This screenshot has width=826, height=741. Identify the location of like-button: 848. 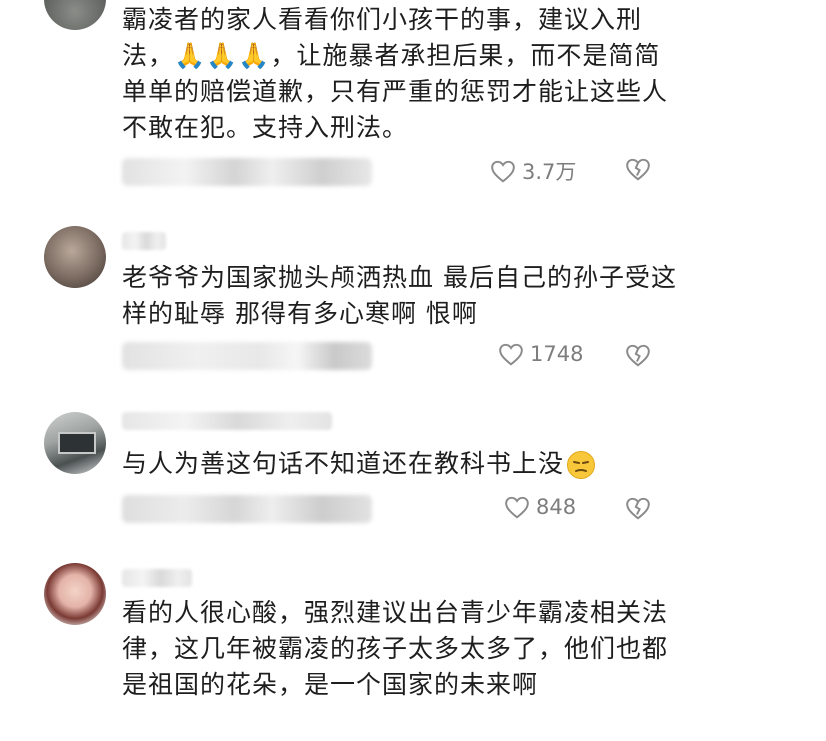
(540, 507).